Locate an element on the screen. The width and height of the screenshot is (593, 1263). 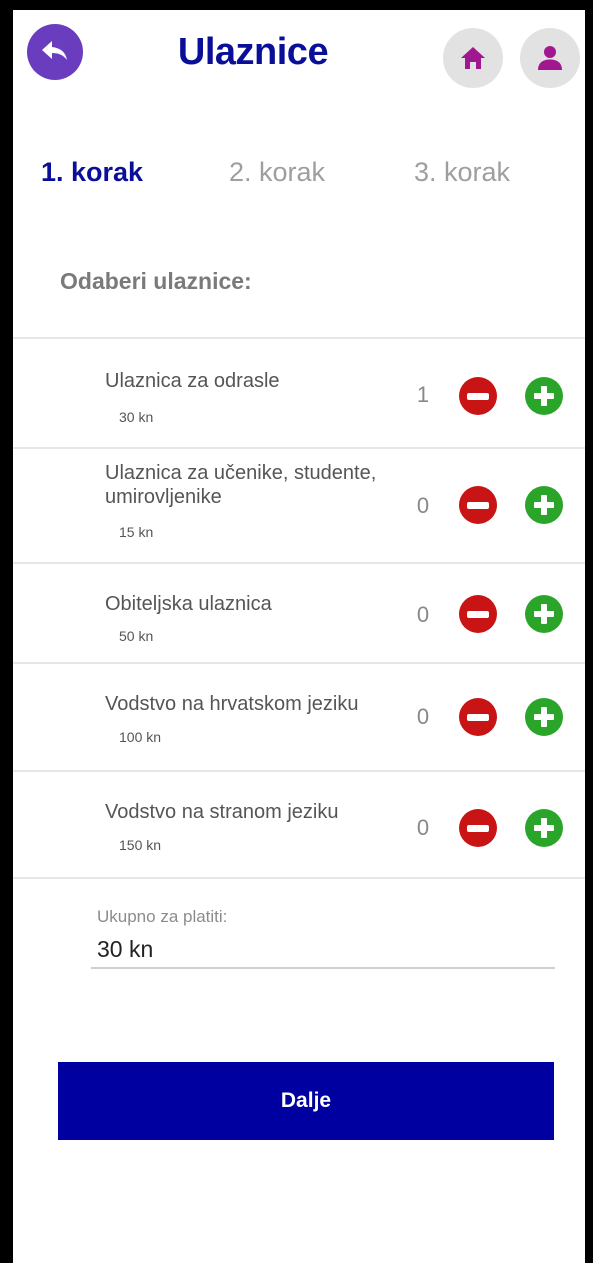
user-icon is located at coordinates (550, 58).